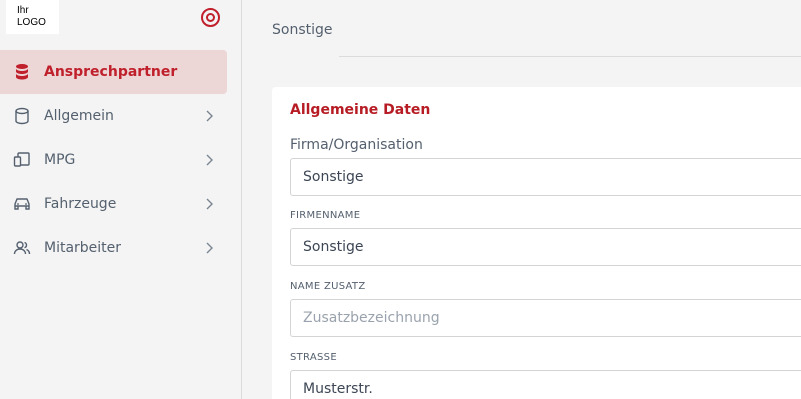 Image resolution: width=801 pixels, height=399 pixels. Describe the element at coordinates (22, 248) in the screenshot. I see `users-icon` at that location.